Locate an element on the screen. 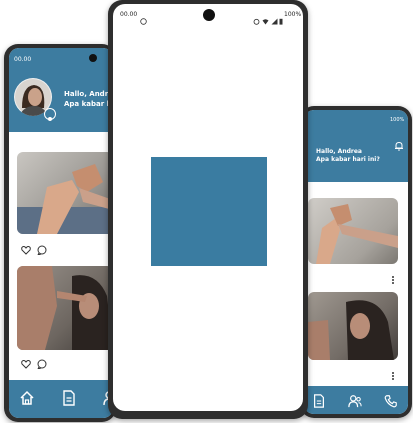 This screenshot has width=413, height=423. home-icon is located at coordinates (27, 398).